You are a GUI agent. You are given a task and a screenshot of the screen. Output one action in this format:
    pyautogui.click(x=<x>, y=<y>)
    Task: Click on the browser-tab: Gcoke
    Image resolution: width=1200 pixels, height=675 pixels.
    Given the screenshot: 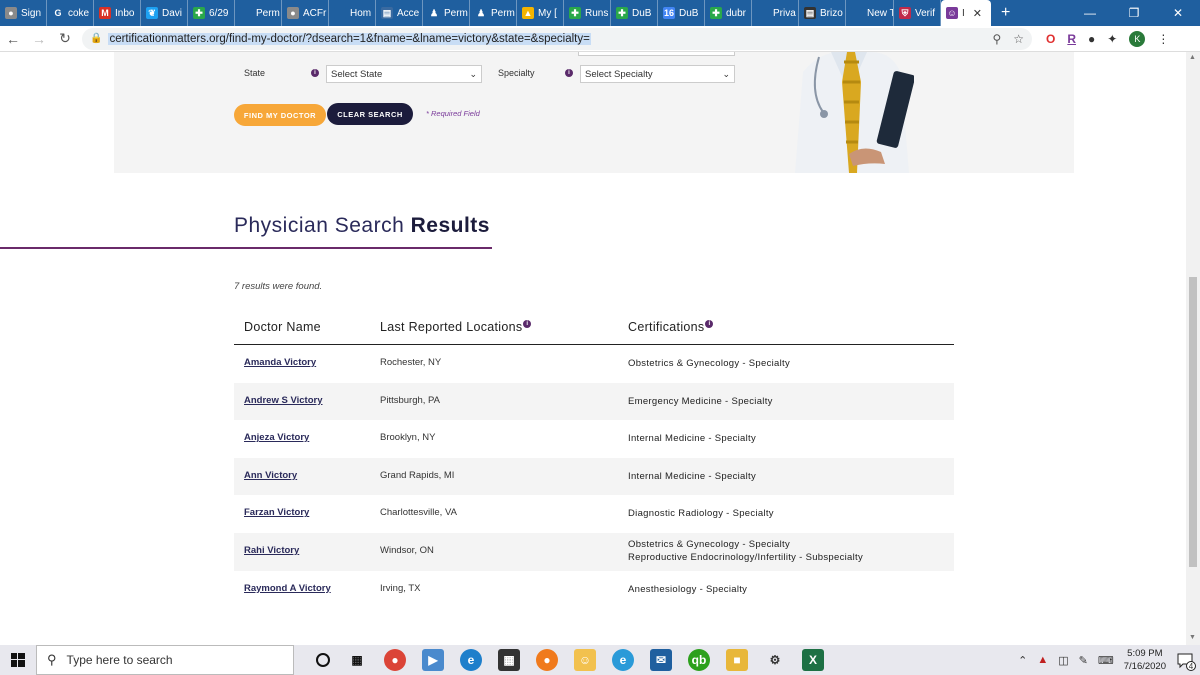 What is the action you would take?
    pyautogui.click(x=70, y=13)
    